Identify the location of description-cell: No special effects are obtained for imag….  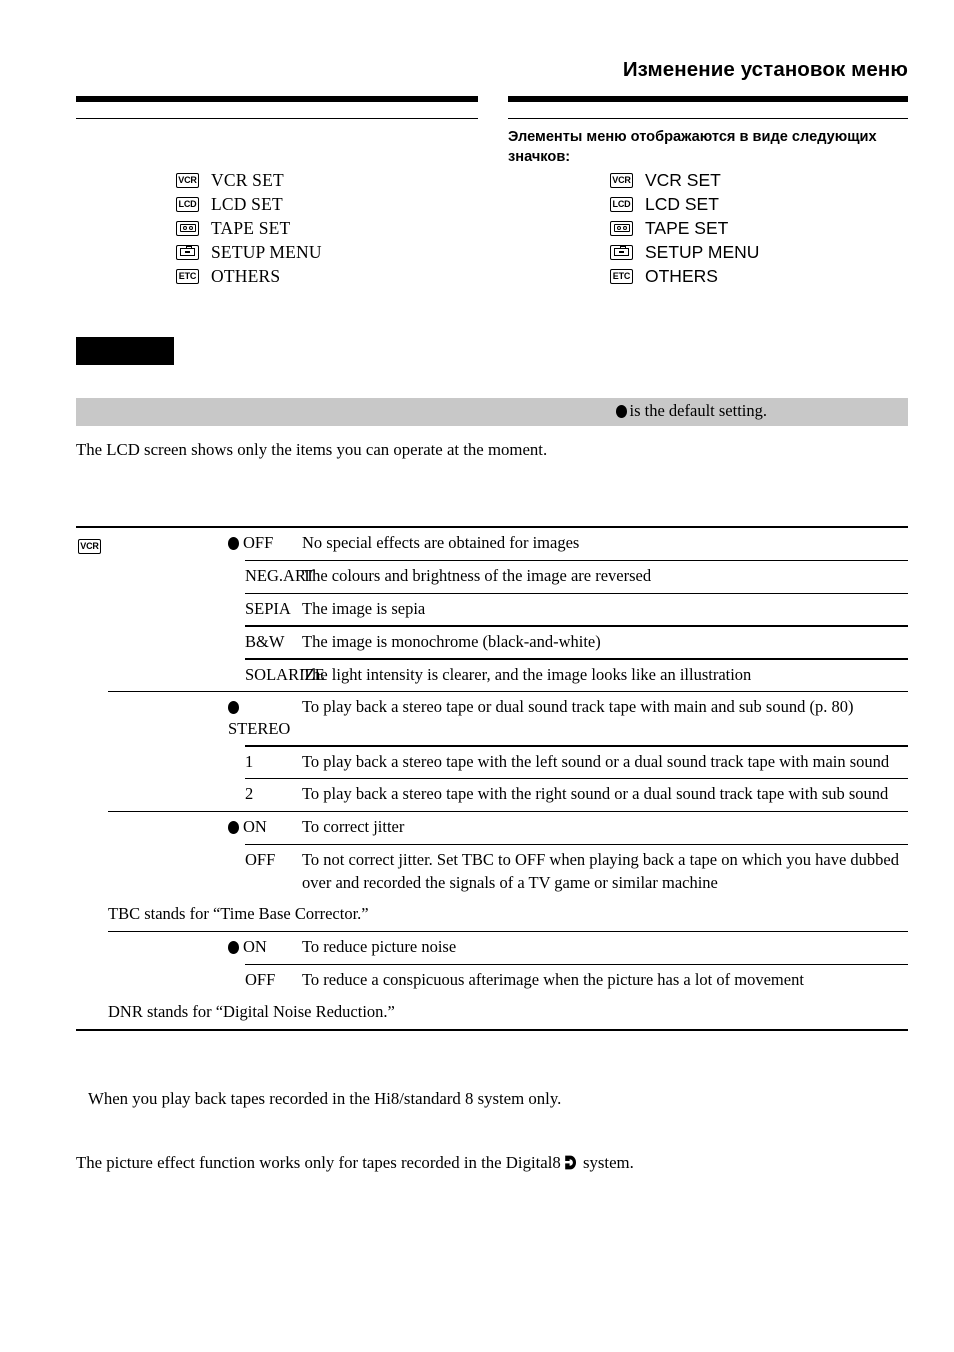
(441, 543).